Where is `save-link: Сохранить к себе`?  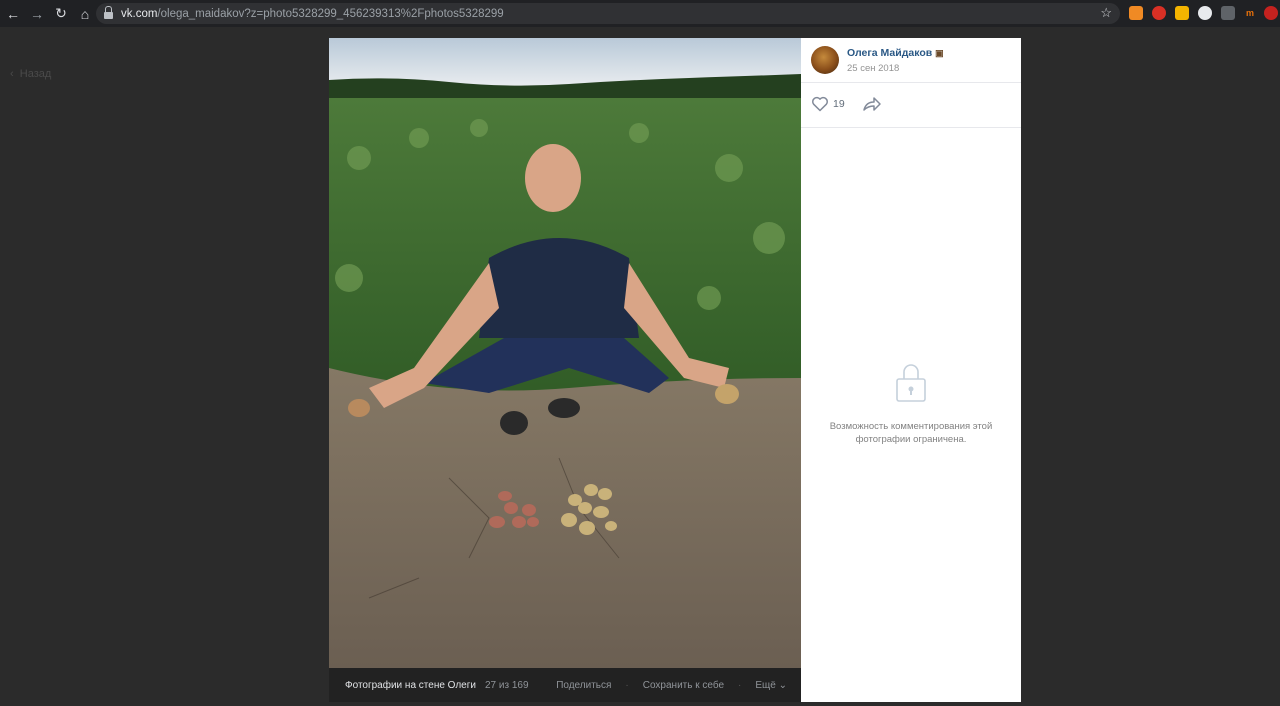 save-link: Сохранить к себе is located at coordinates (683, 685).